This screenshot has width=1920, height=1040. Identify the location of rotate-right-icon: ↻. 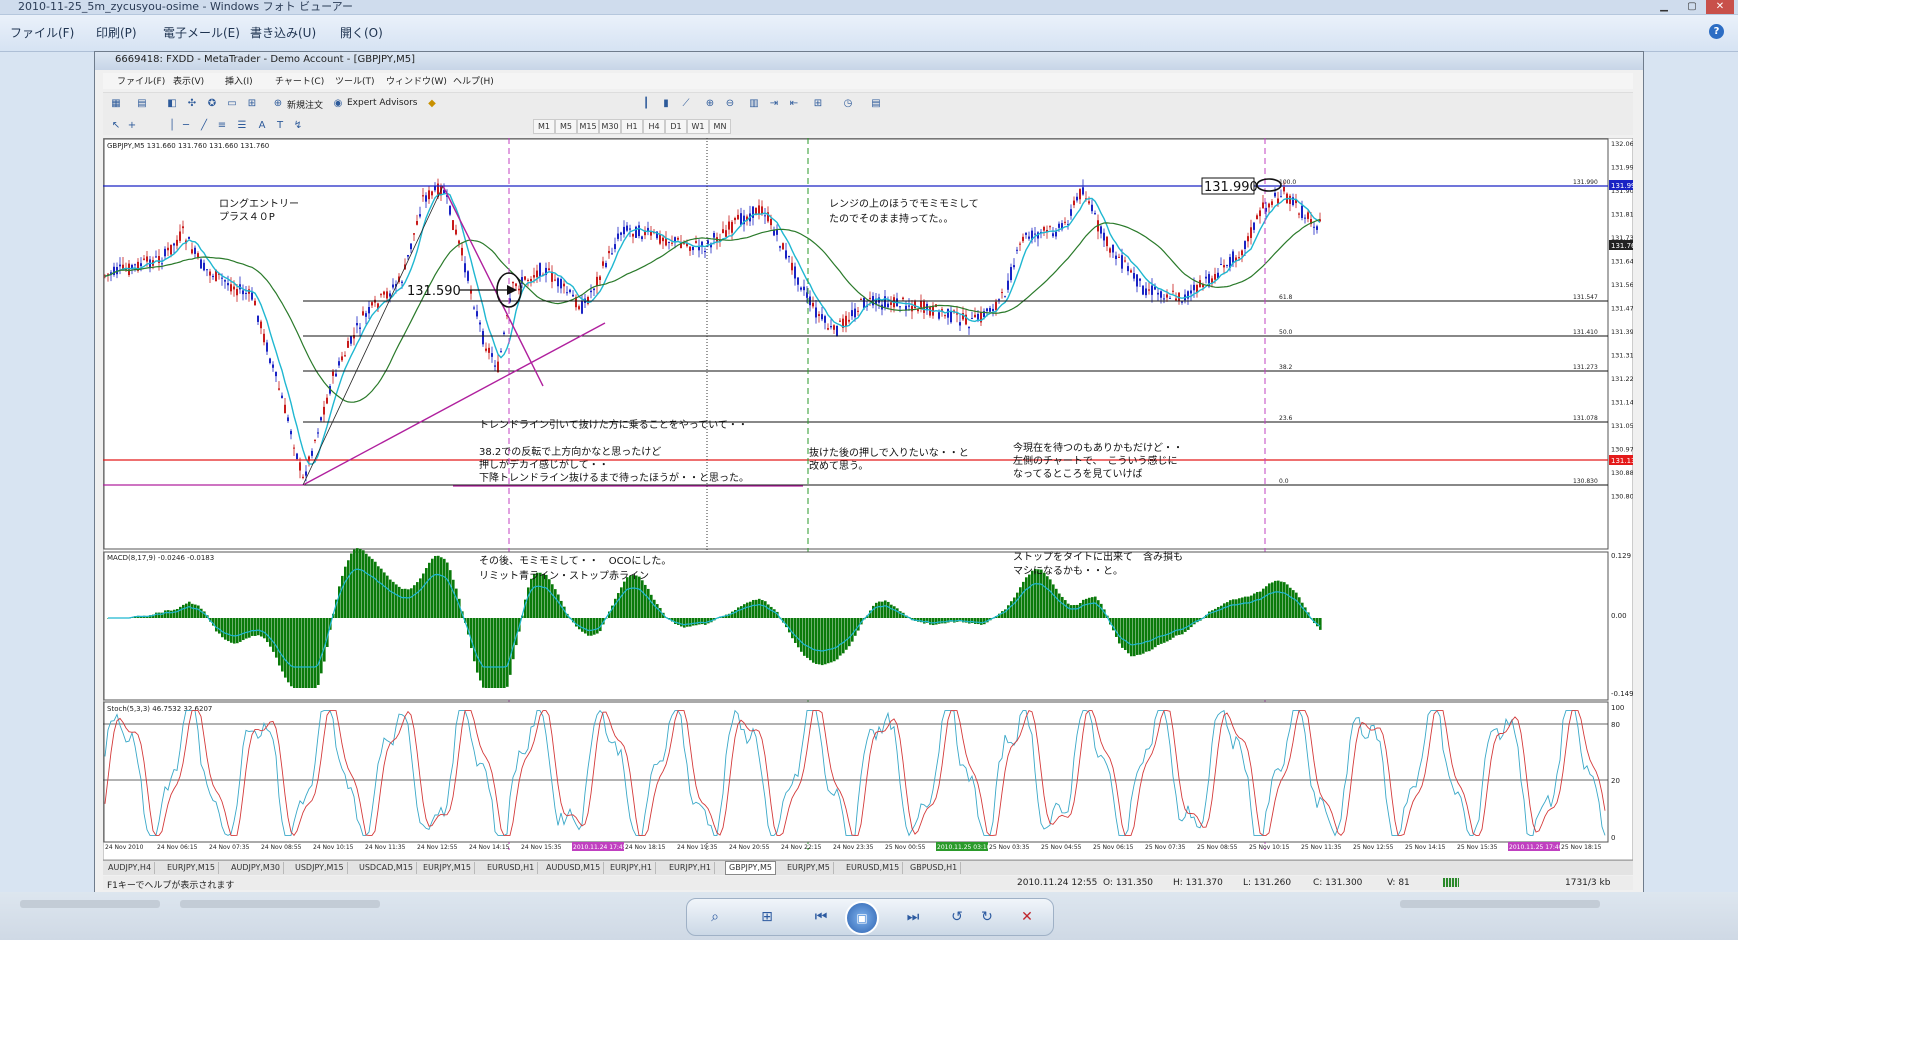
(987, 917).